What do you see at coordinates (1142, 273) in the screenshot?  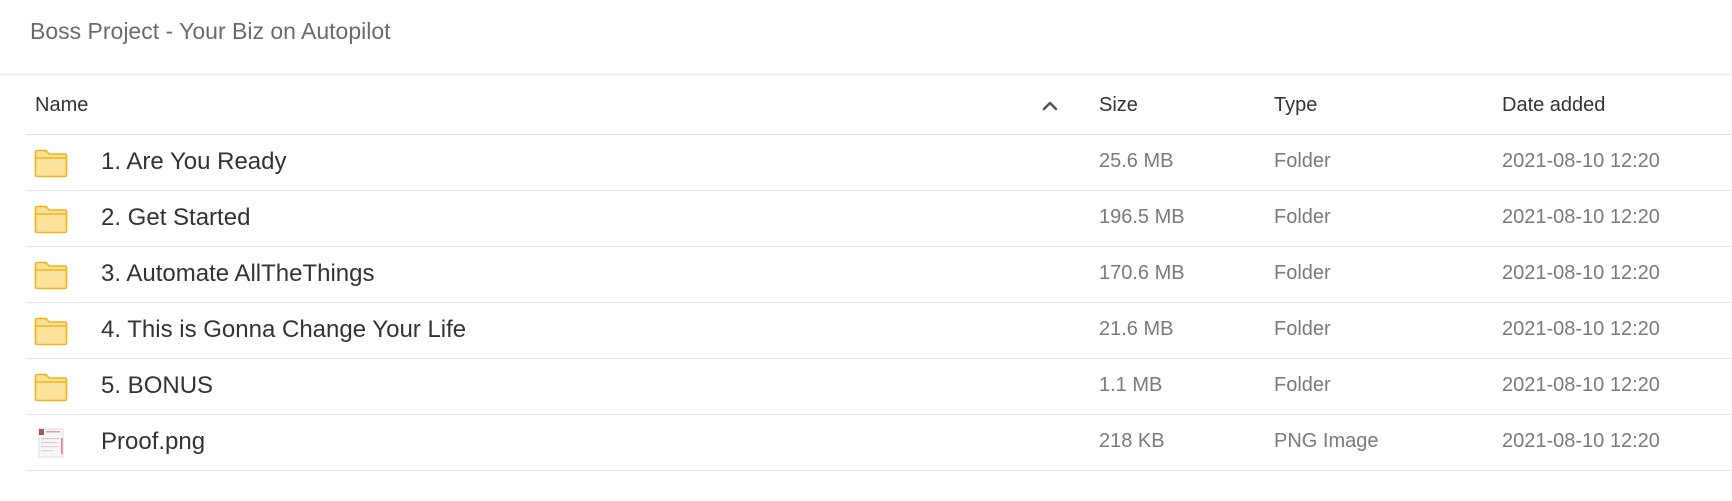 I see `file-size: 170.6 MB` at bounding box center [1142, 273].